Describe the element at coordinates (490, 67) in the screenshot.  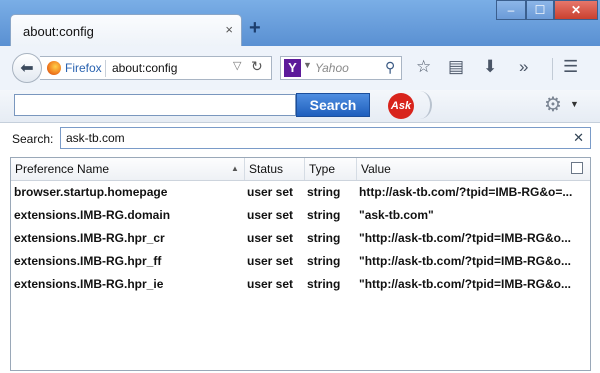
I see `download-icon: ⬇` at that location.